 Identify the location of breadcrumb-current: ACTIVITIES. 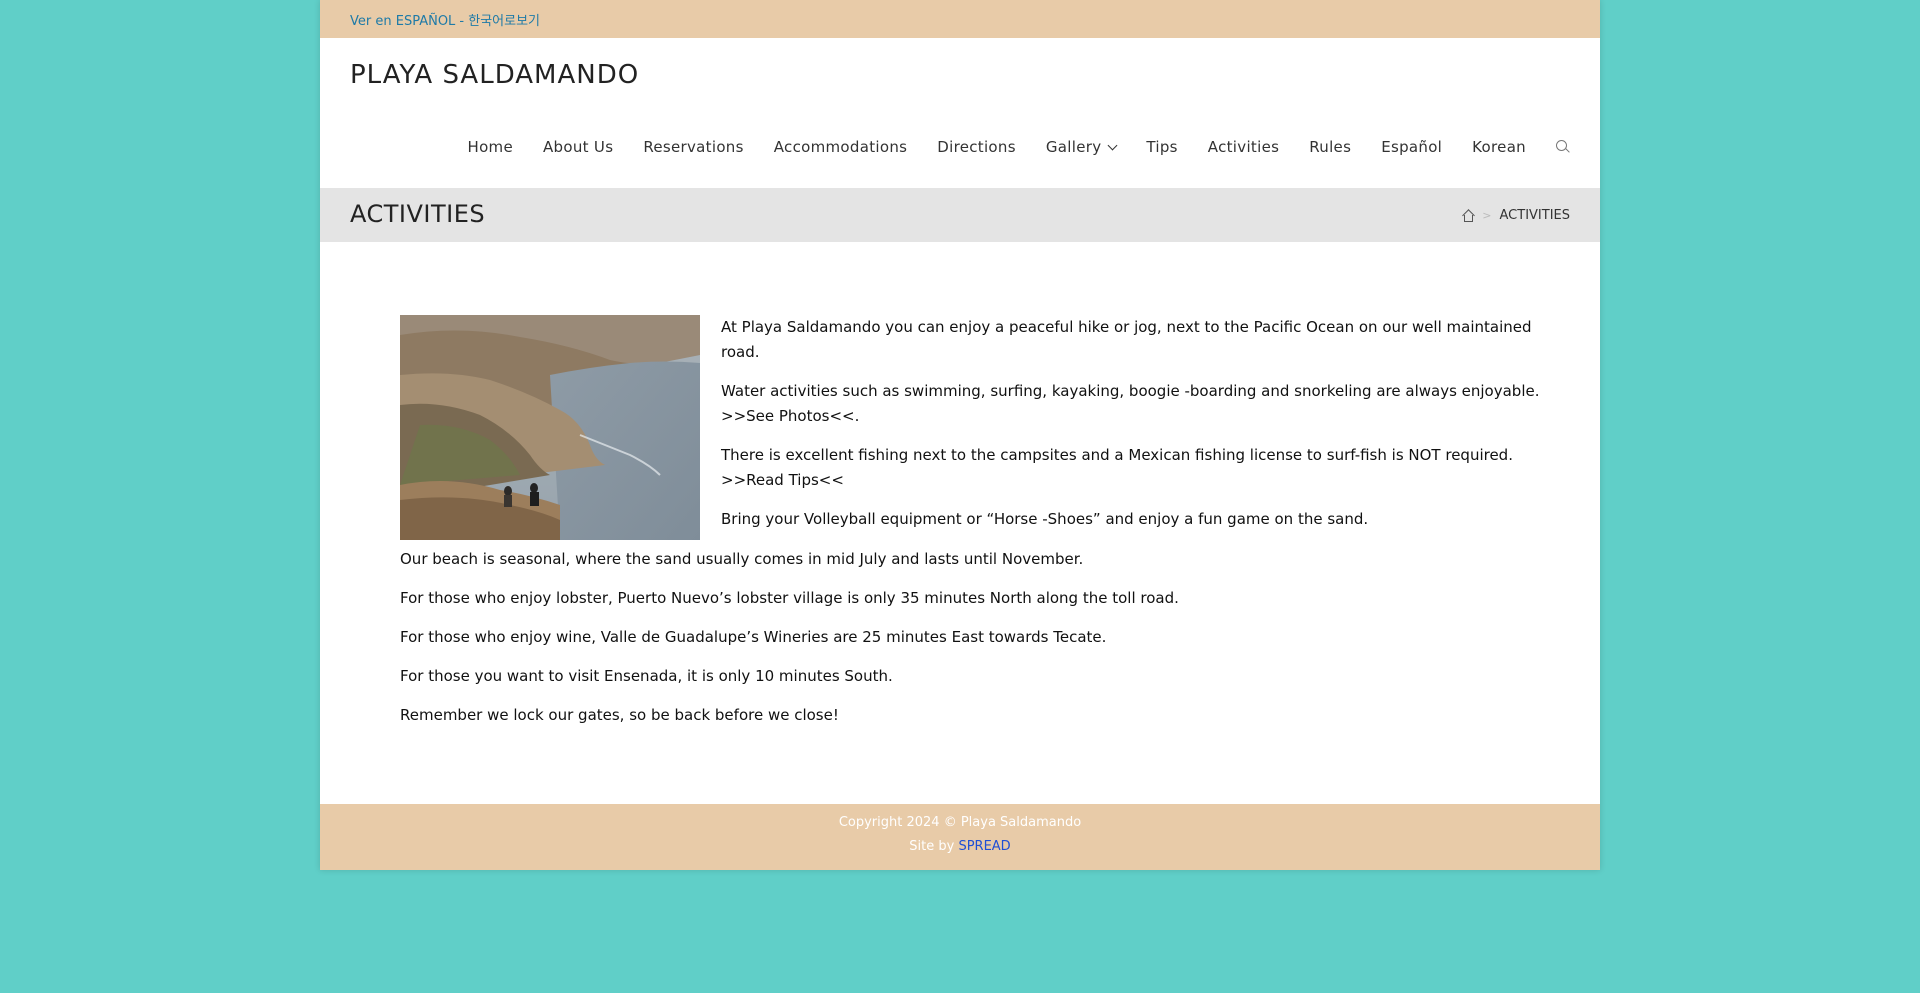
(1534, 215).